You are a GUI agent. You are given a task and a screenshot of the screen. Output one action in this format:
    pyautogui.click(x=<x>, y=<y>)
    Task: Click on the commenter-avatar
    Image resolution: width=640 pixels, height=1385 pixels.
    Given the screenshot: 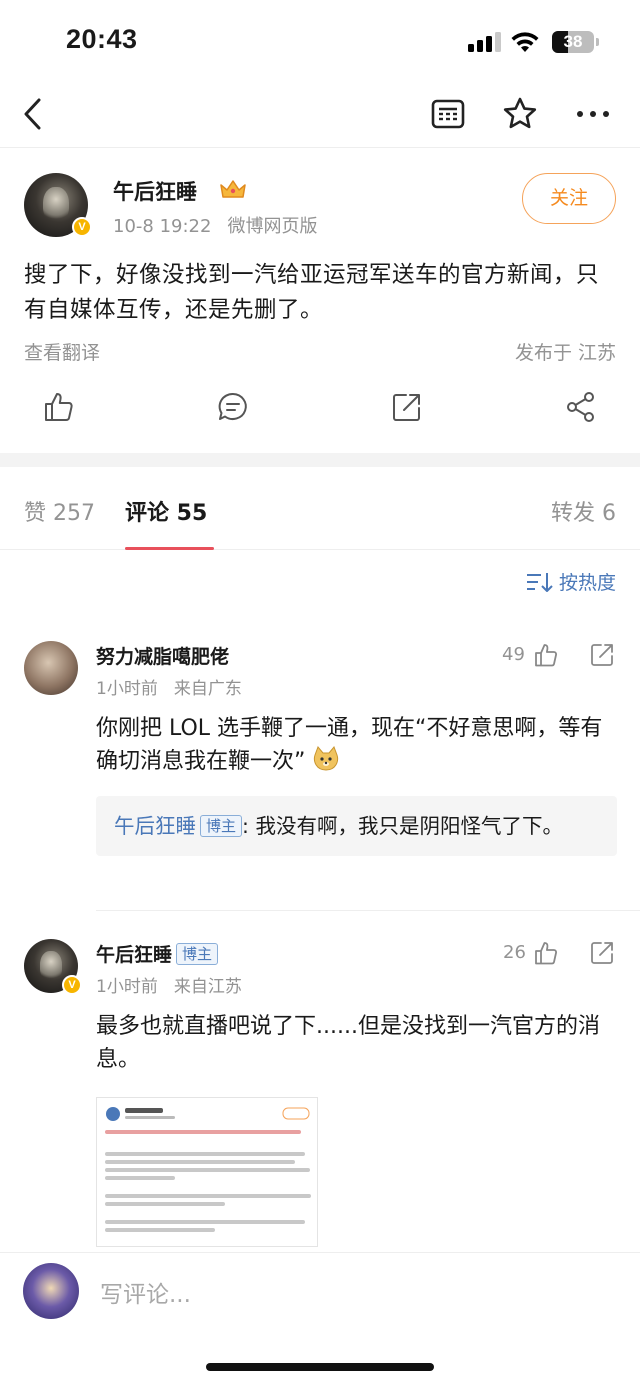 What is the action you would take?
    pyautogui.click(x=51, y=668)
    